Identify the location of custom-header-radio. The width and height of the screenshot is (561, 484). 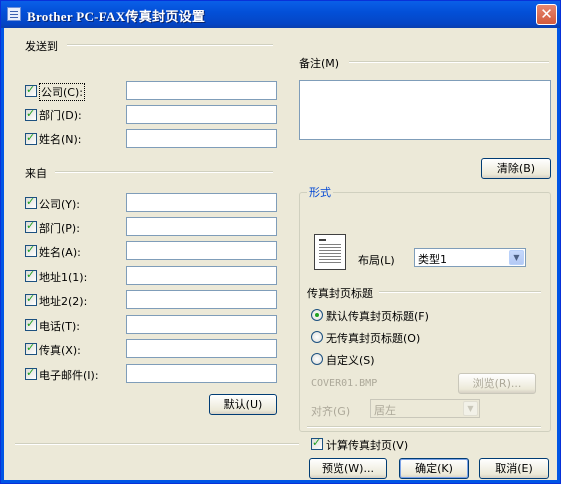
(317, 359).